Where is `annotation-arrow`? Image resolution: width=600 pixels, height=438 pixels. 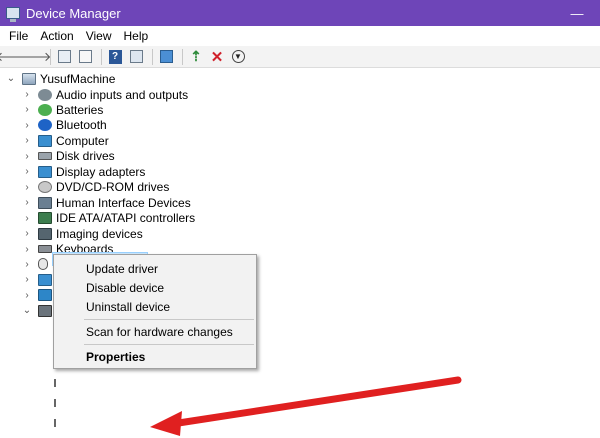 annotation-arrow is located at coordinates (306, 406).